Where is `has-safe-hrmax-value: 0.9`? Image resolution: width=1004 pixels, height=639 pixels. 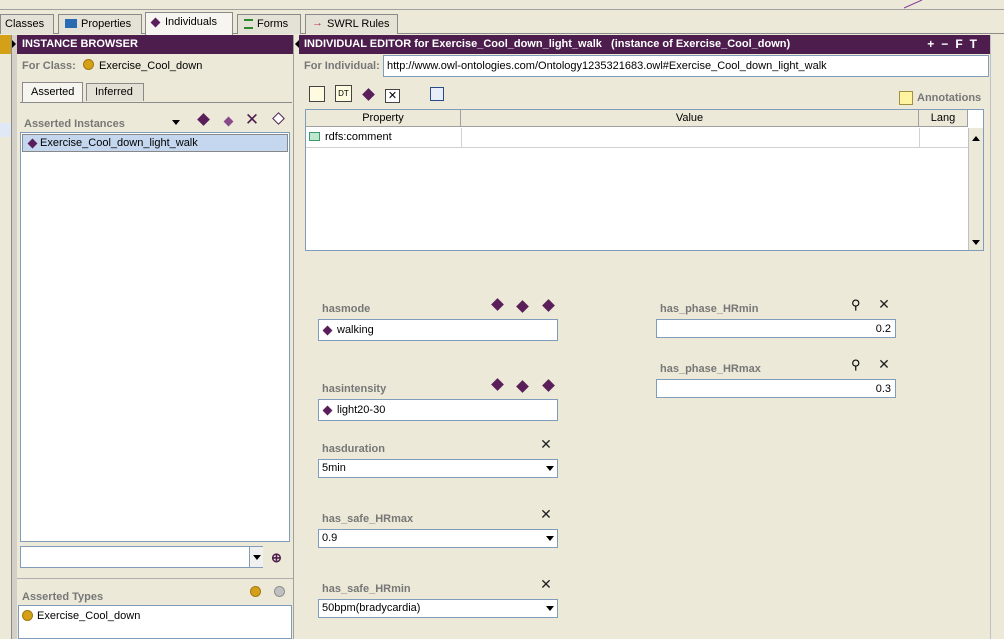
has-safe-hrmax-value: 0.9 is located at coordinates (330, 538).